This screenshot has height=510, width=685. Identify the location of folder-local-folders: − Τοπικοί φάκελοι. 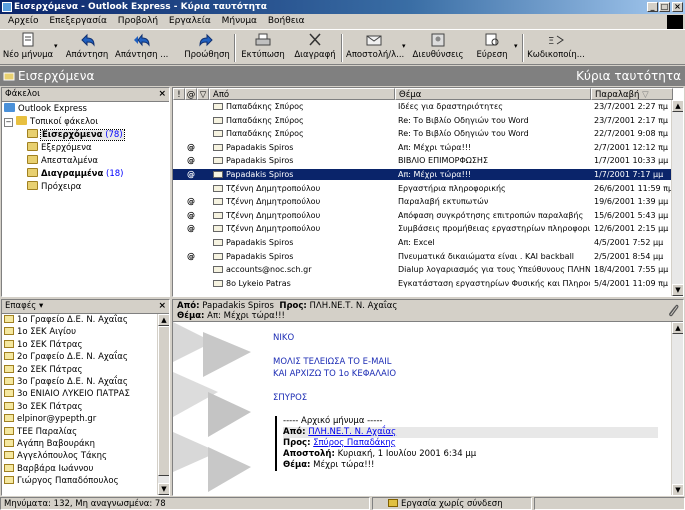
(85, 122).